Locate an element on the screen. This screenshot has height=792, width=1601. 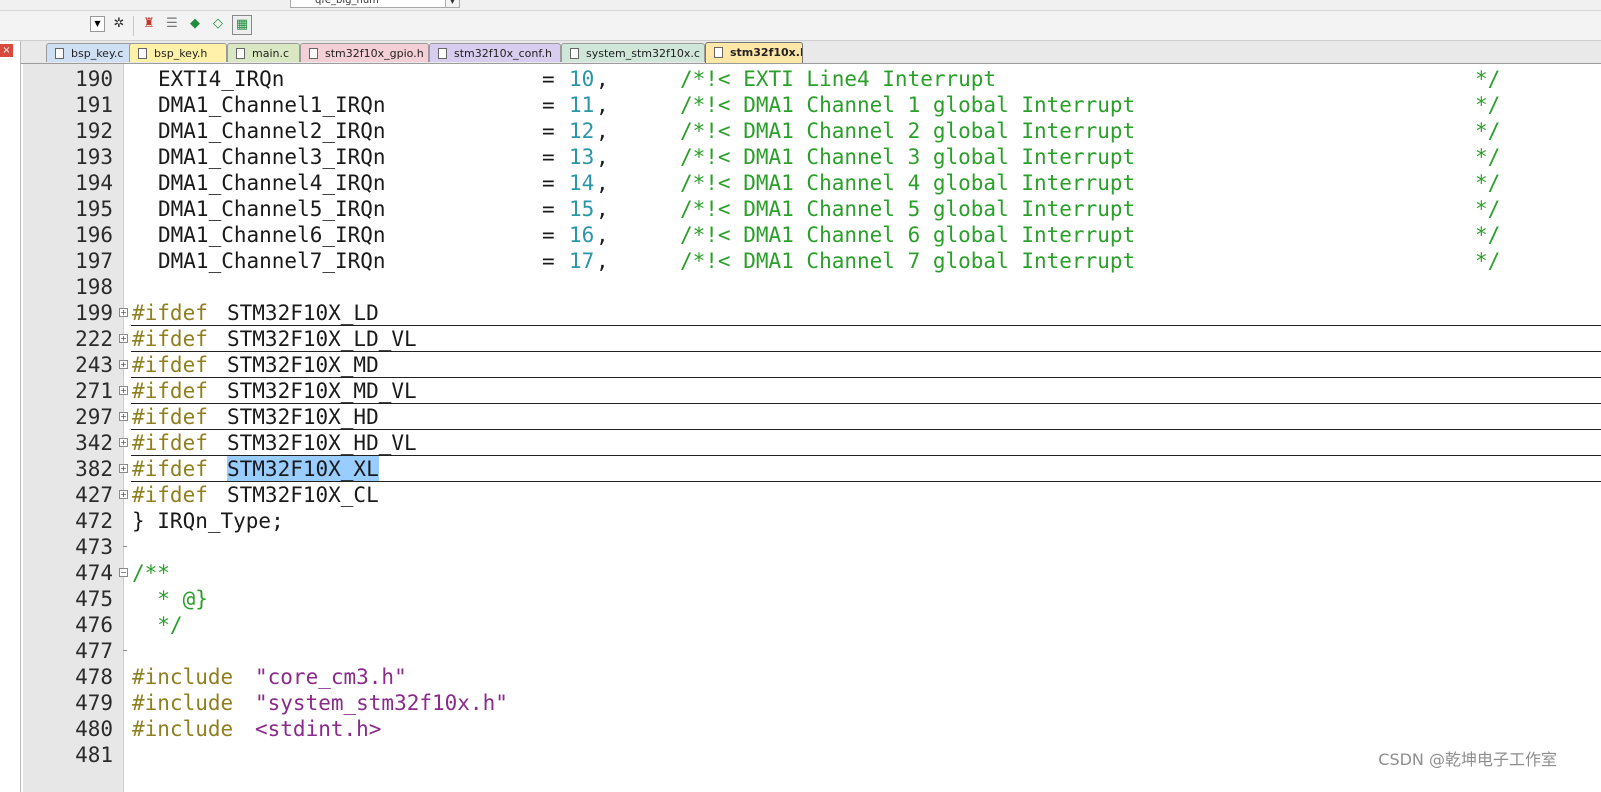
toolbar-row-top: qfe_big_hum ▼ is located at coordinates (800, 5).